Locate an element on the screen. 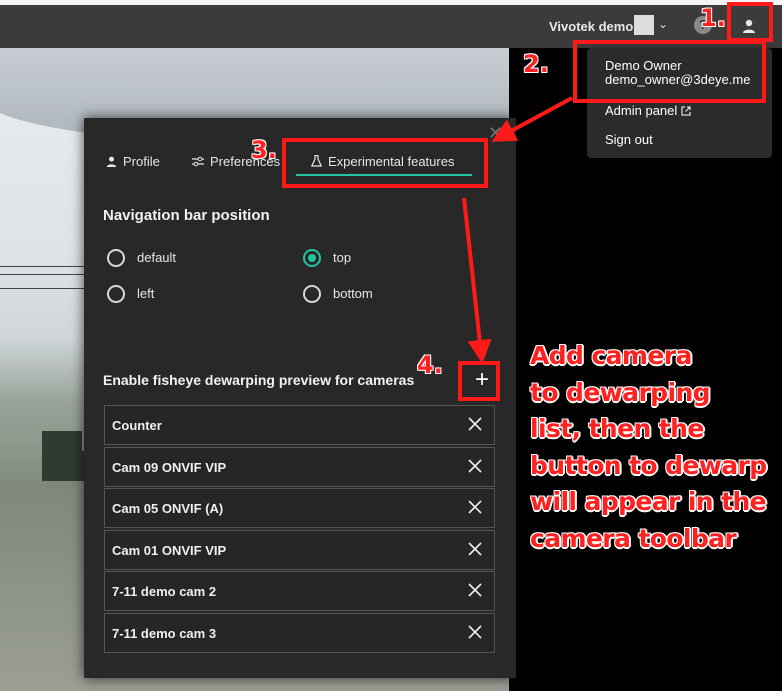  annotation-arrow-to-add is located at coordinates (477, 280).